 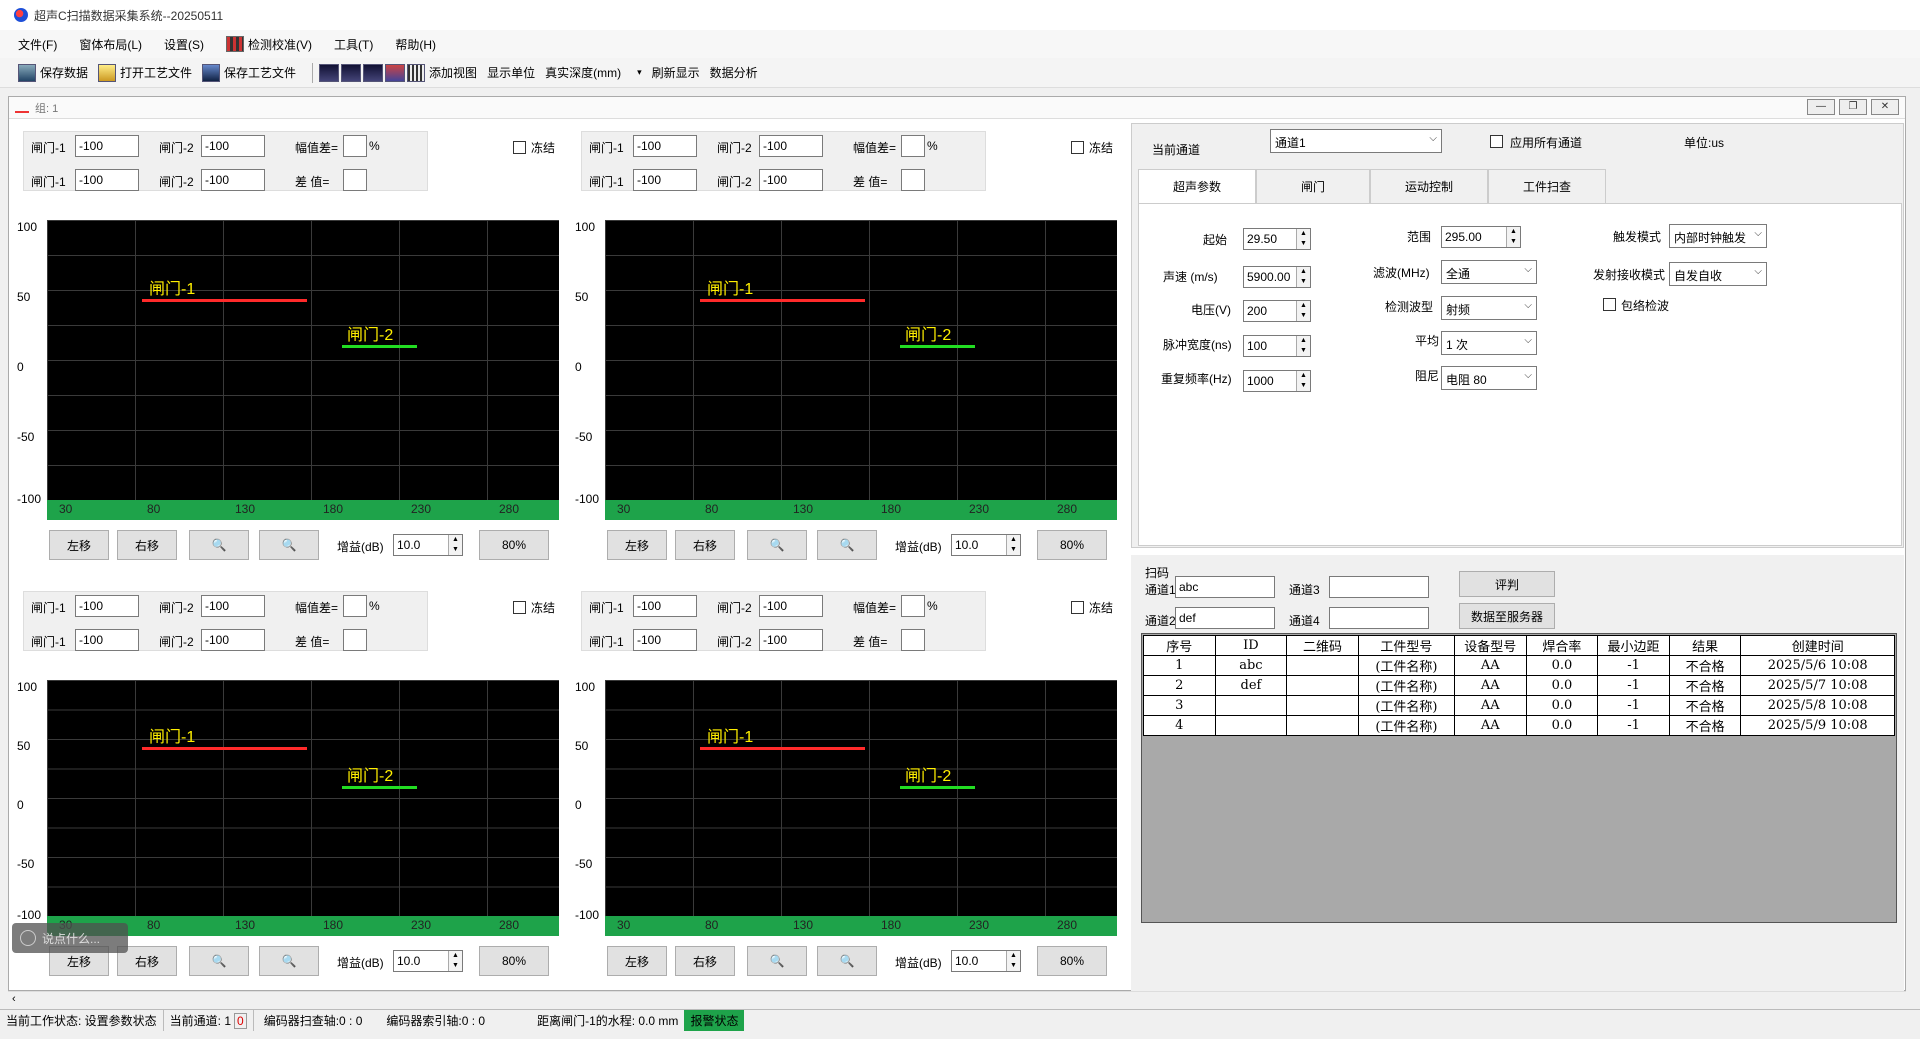 I want to click on save-process-button: 保存工艺文件, so click(x=249, y=72).